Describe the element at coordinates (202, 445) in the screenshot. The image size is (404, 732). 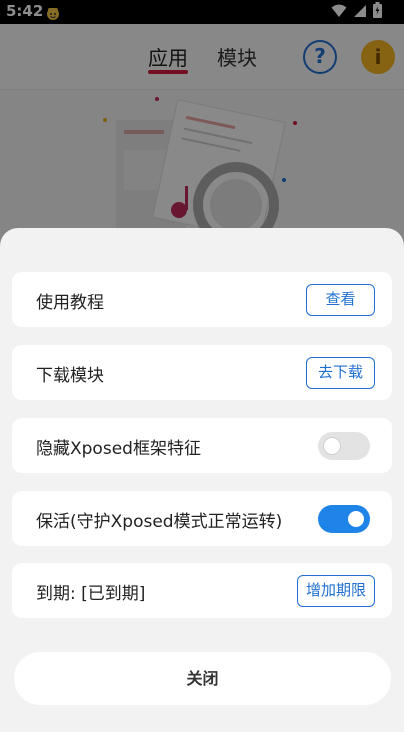
I see `hide-xposed-row: 隐藏Xposed框架特征` at that location.